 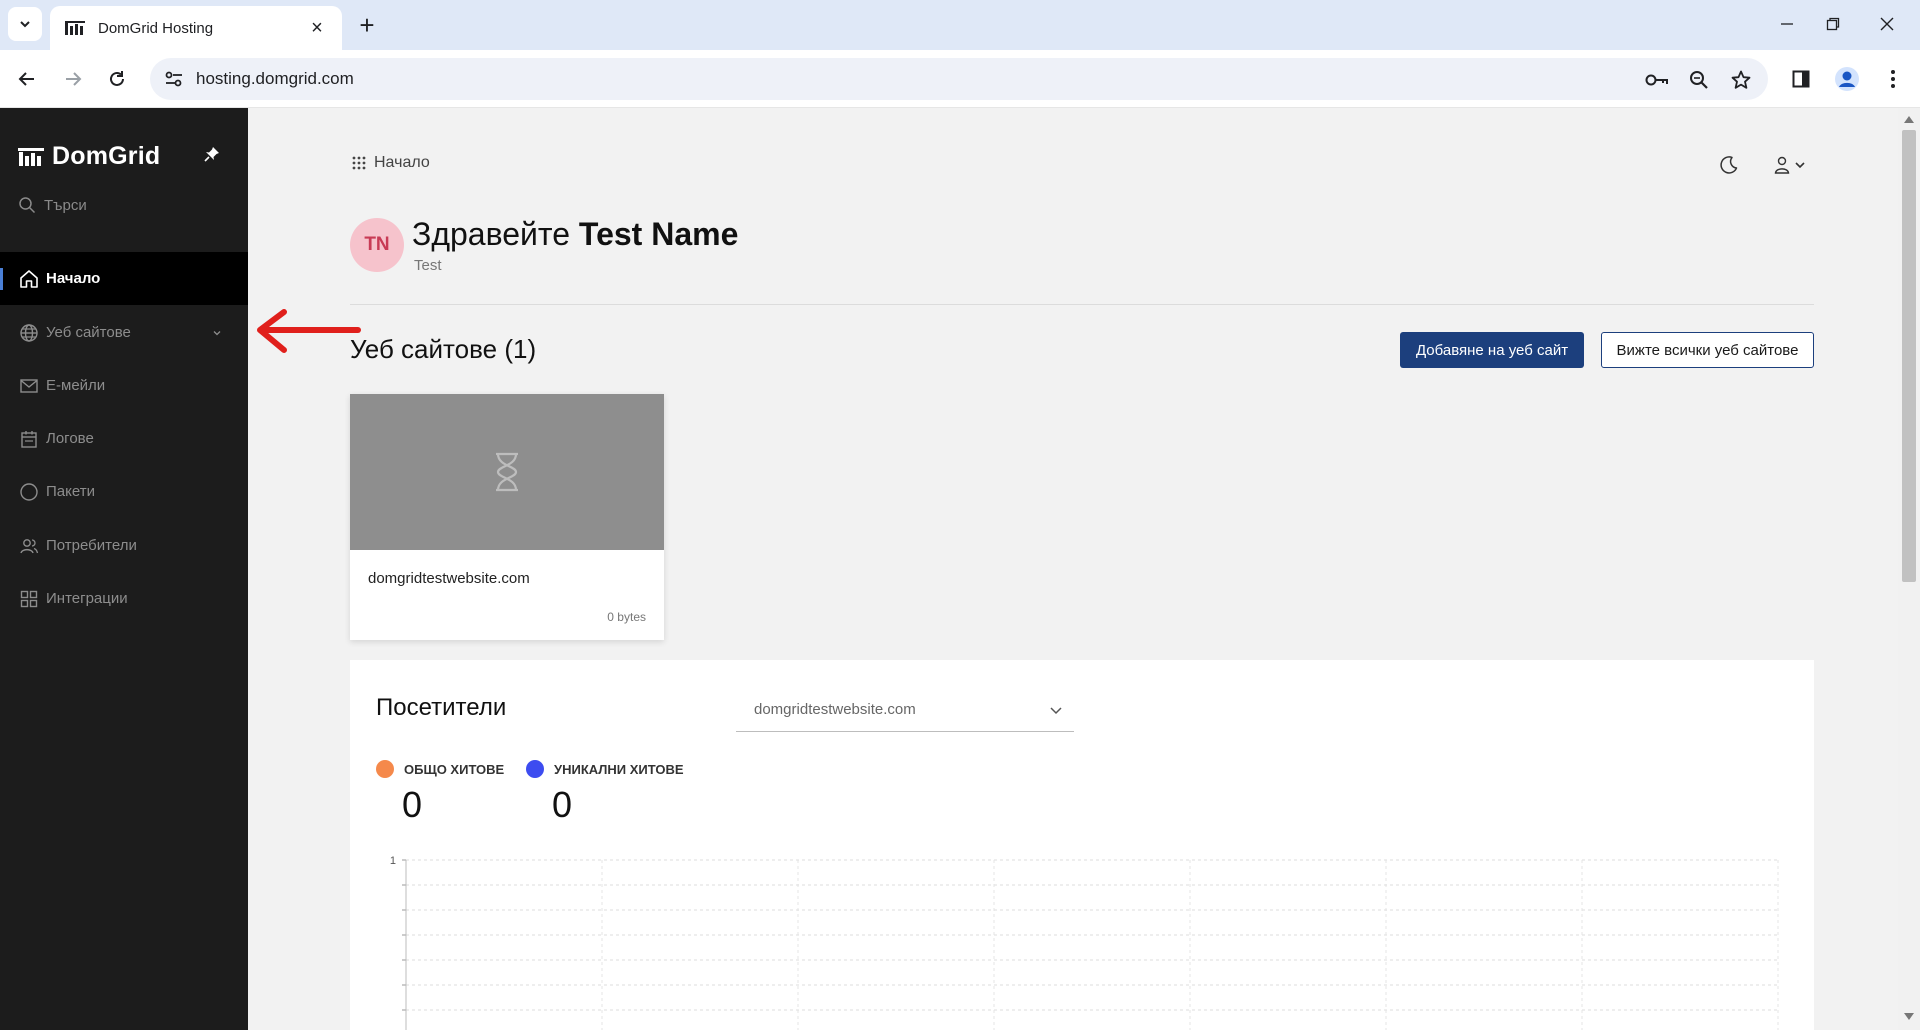 I want to click on bookmark-star-icon, so click(x=1741, y=80).